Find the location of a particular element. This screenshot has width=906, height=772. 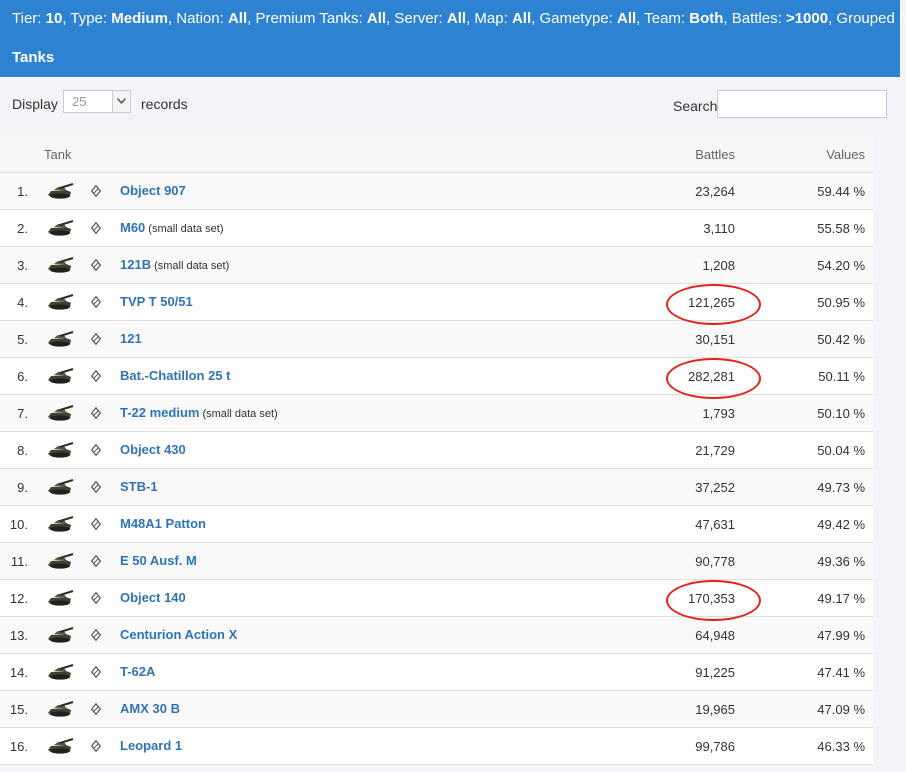

tank-name-link: AMX 30 B is located at coordinates (150, 708).